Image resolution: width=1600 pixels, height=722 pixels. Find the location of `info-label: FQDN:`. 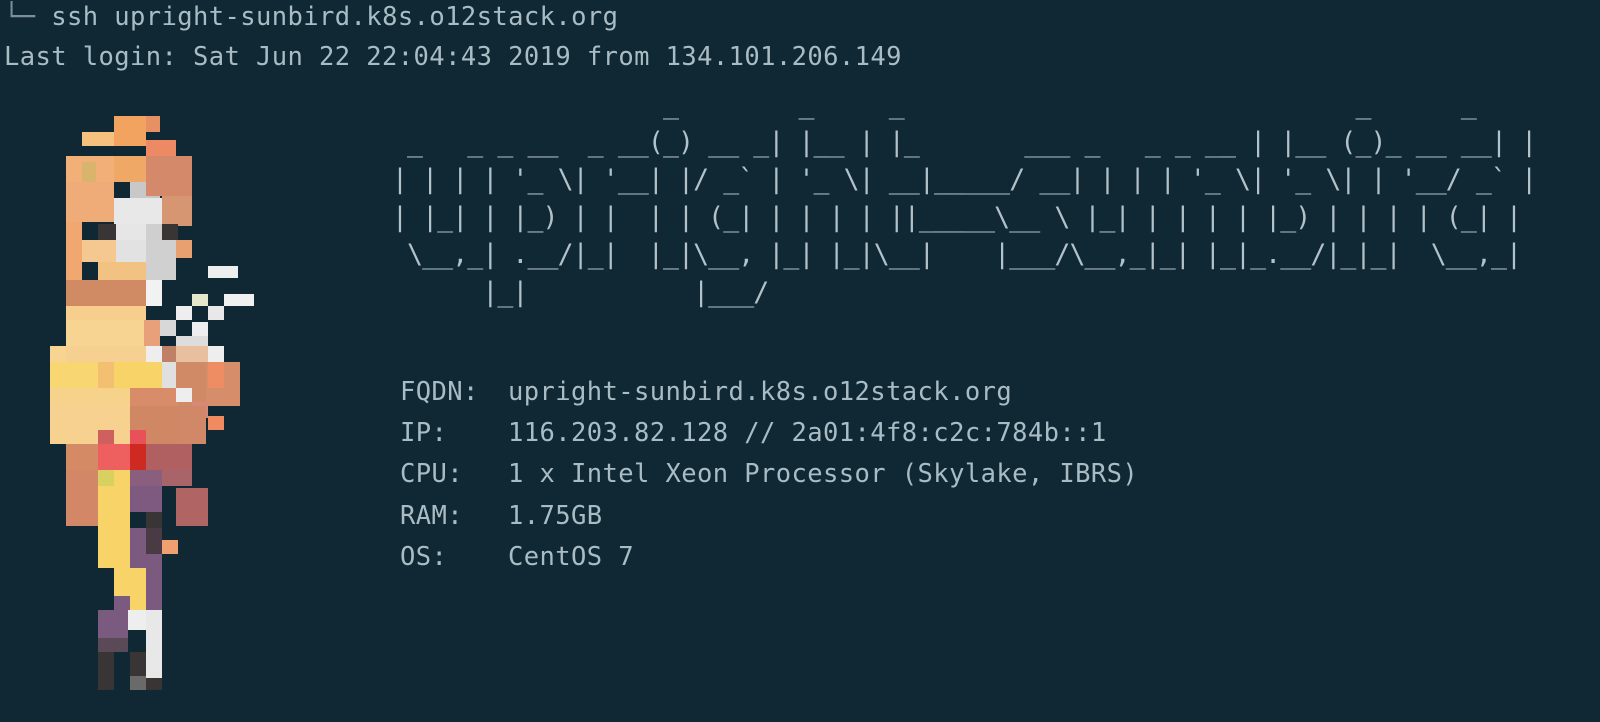

info-label: FQDN: is located at coordinates (439, 392).